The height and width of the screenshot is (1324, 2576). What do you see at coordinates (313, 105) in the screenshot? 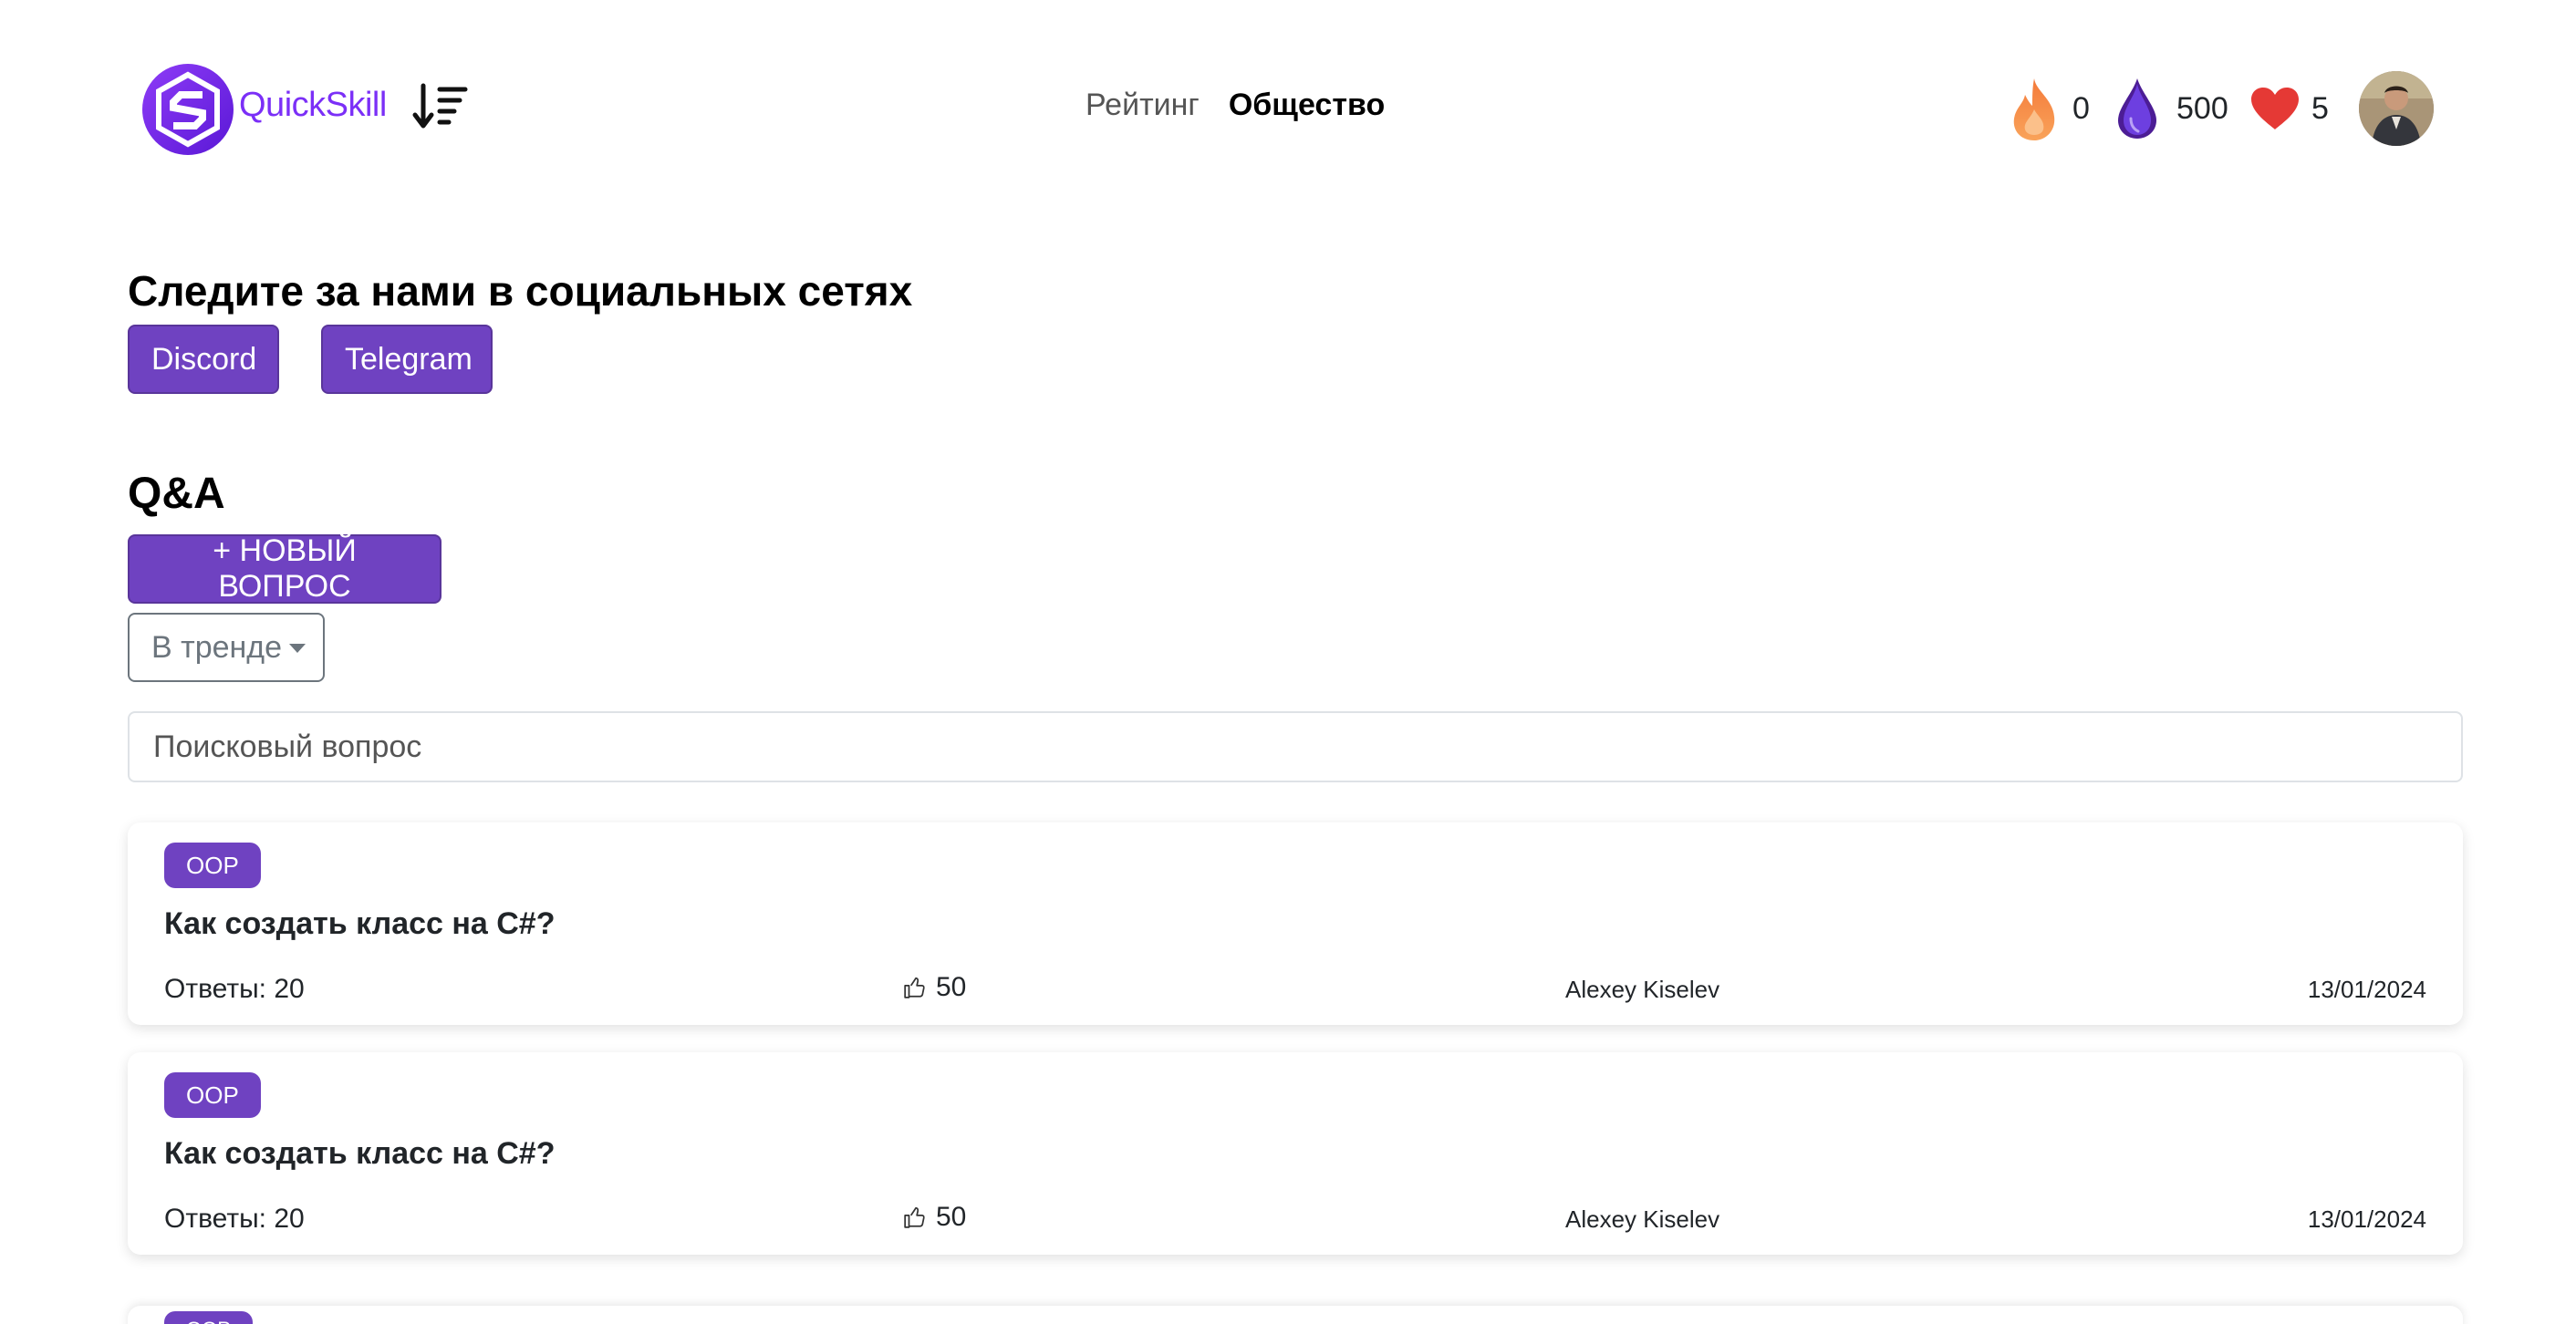
I see `brand-name: QuickSkill` at bounding box center [313, 105].